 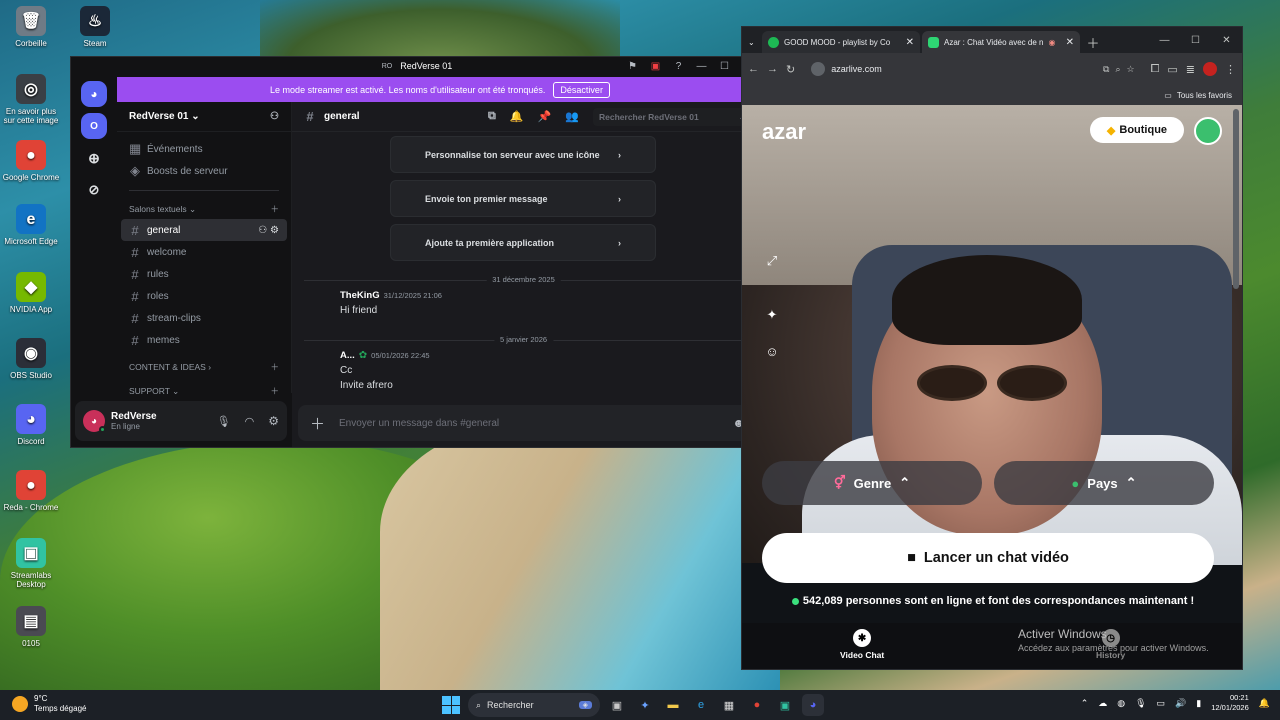 What do you see at coordinates (94, 190) in the screenshot?
I see `explore-icon: ⊘` at bounding box center [94, 190].